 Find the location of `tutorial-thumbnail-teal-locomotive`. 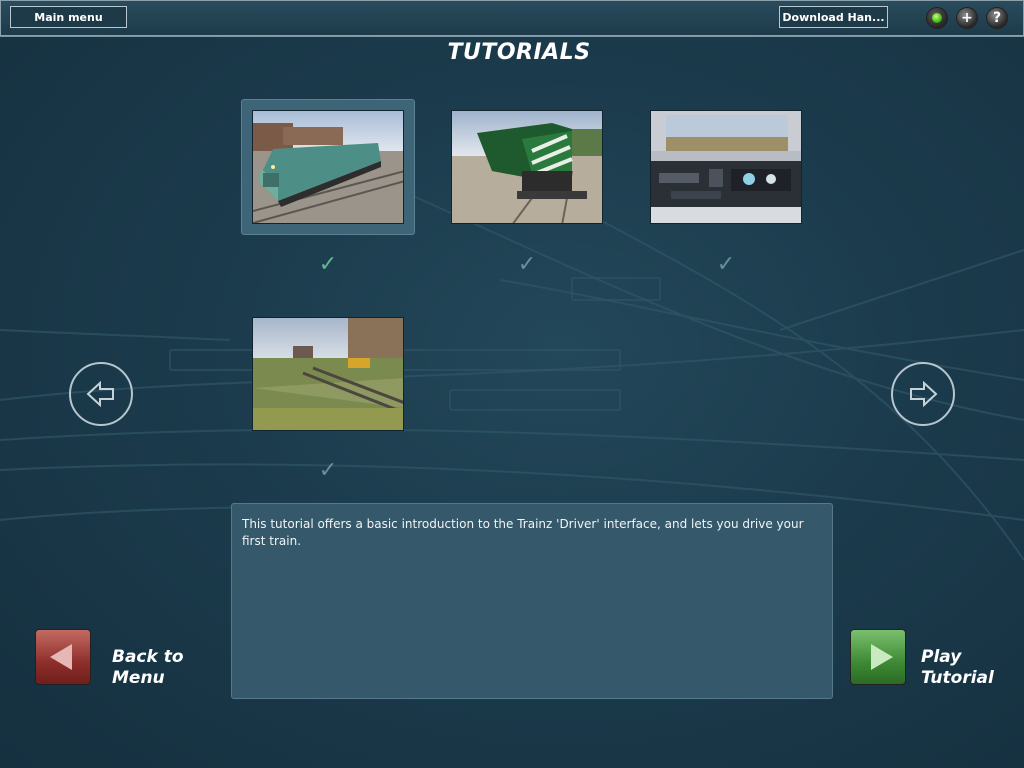

tutorial-thumbnail-teal-locomotive is located at coordinates (328, 167).